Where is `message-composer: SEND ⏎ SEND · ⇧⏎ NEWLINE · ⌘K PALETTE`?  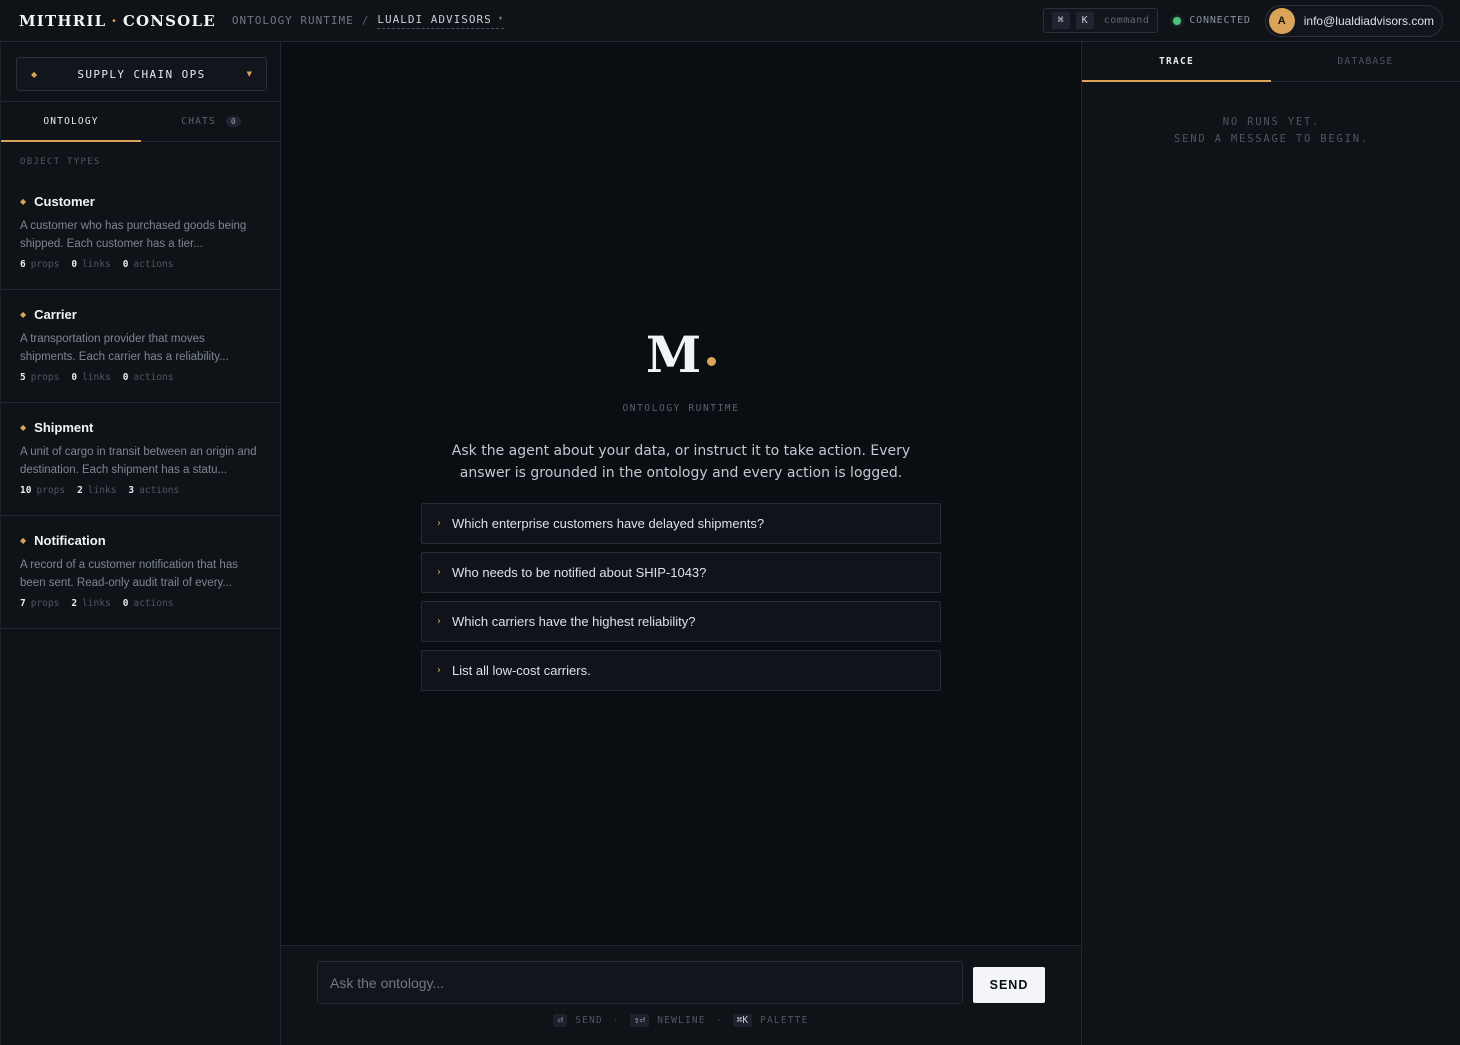
message-composer: SEND ⏎ SEND · ⇧⏎ NEWLINE · ⌘K PALETTE is located at coordinates (681, 995).